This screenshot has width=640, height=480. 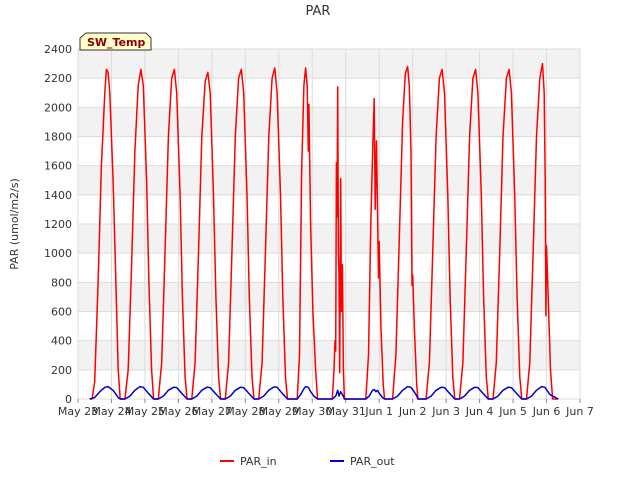 What do you see at coordinates (61, 312) in the screenshot?
I see `y-tick-label: 600` at bounding box center [61, 312].